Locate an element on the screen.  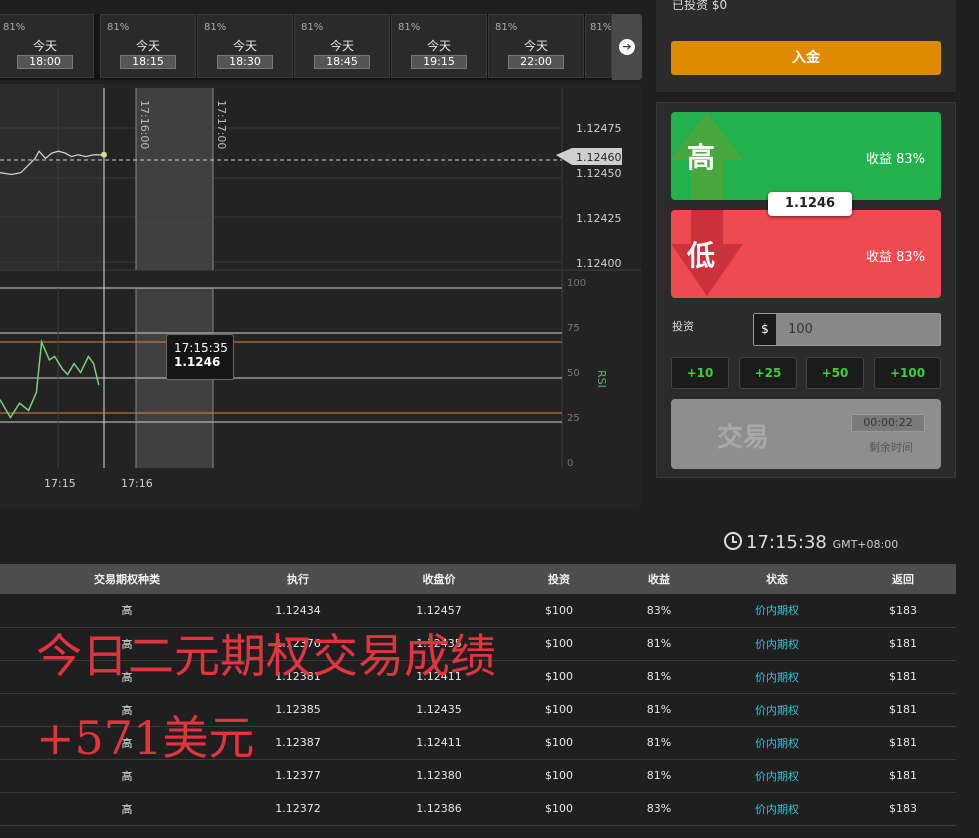
expiry-time: 18:45 is located at coordinates (342, 62).